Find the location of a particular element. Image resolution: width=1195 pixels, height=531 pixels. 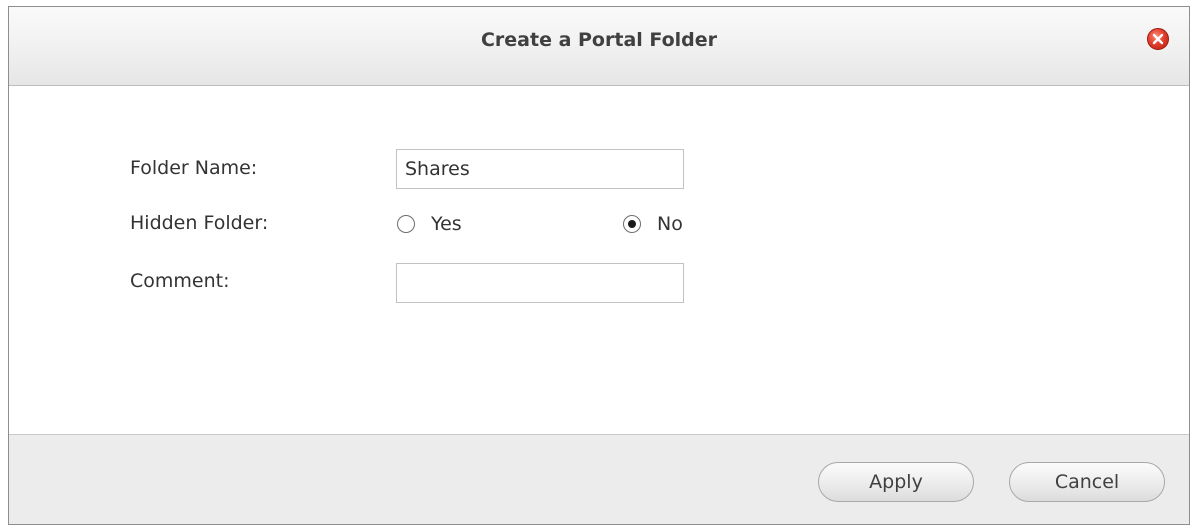

close-icon is located at coordinates (1158, 39).